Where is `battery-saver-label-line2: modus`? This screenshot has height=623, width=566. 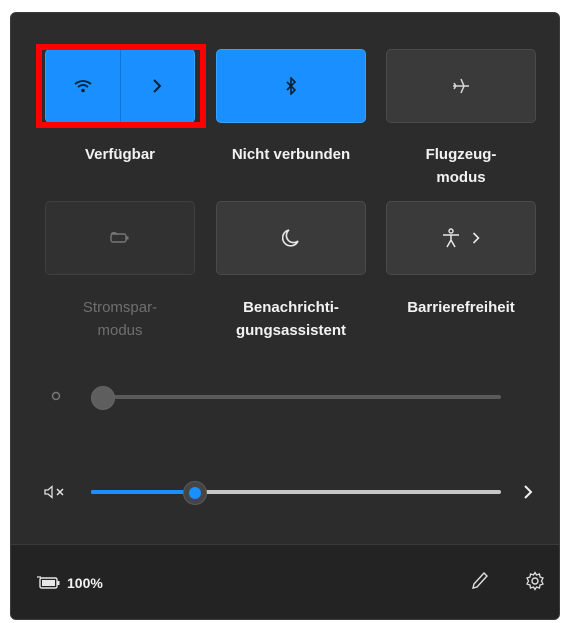 battery-saver-label-line2: modus is located at coordinates (120, 330).